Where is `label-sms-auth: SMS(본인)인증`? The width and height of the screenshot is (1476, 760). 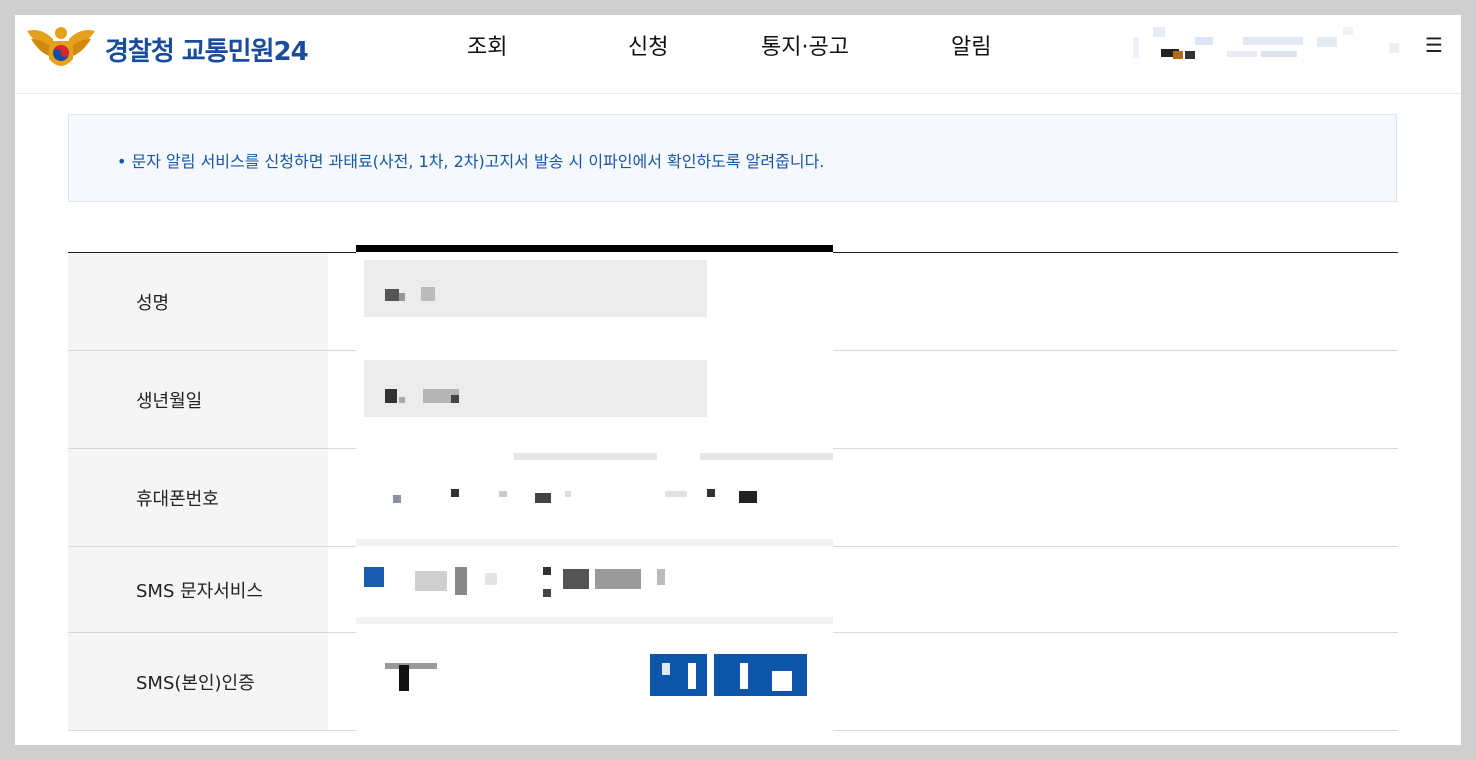
label-sms-auth: SMS(본인)인증 is located at coordinates (195, 683).